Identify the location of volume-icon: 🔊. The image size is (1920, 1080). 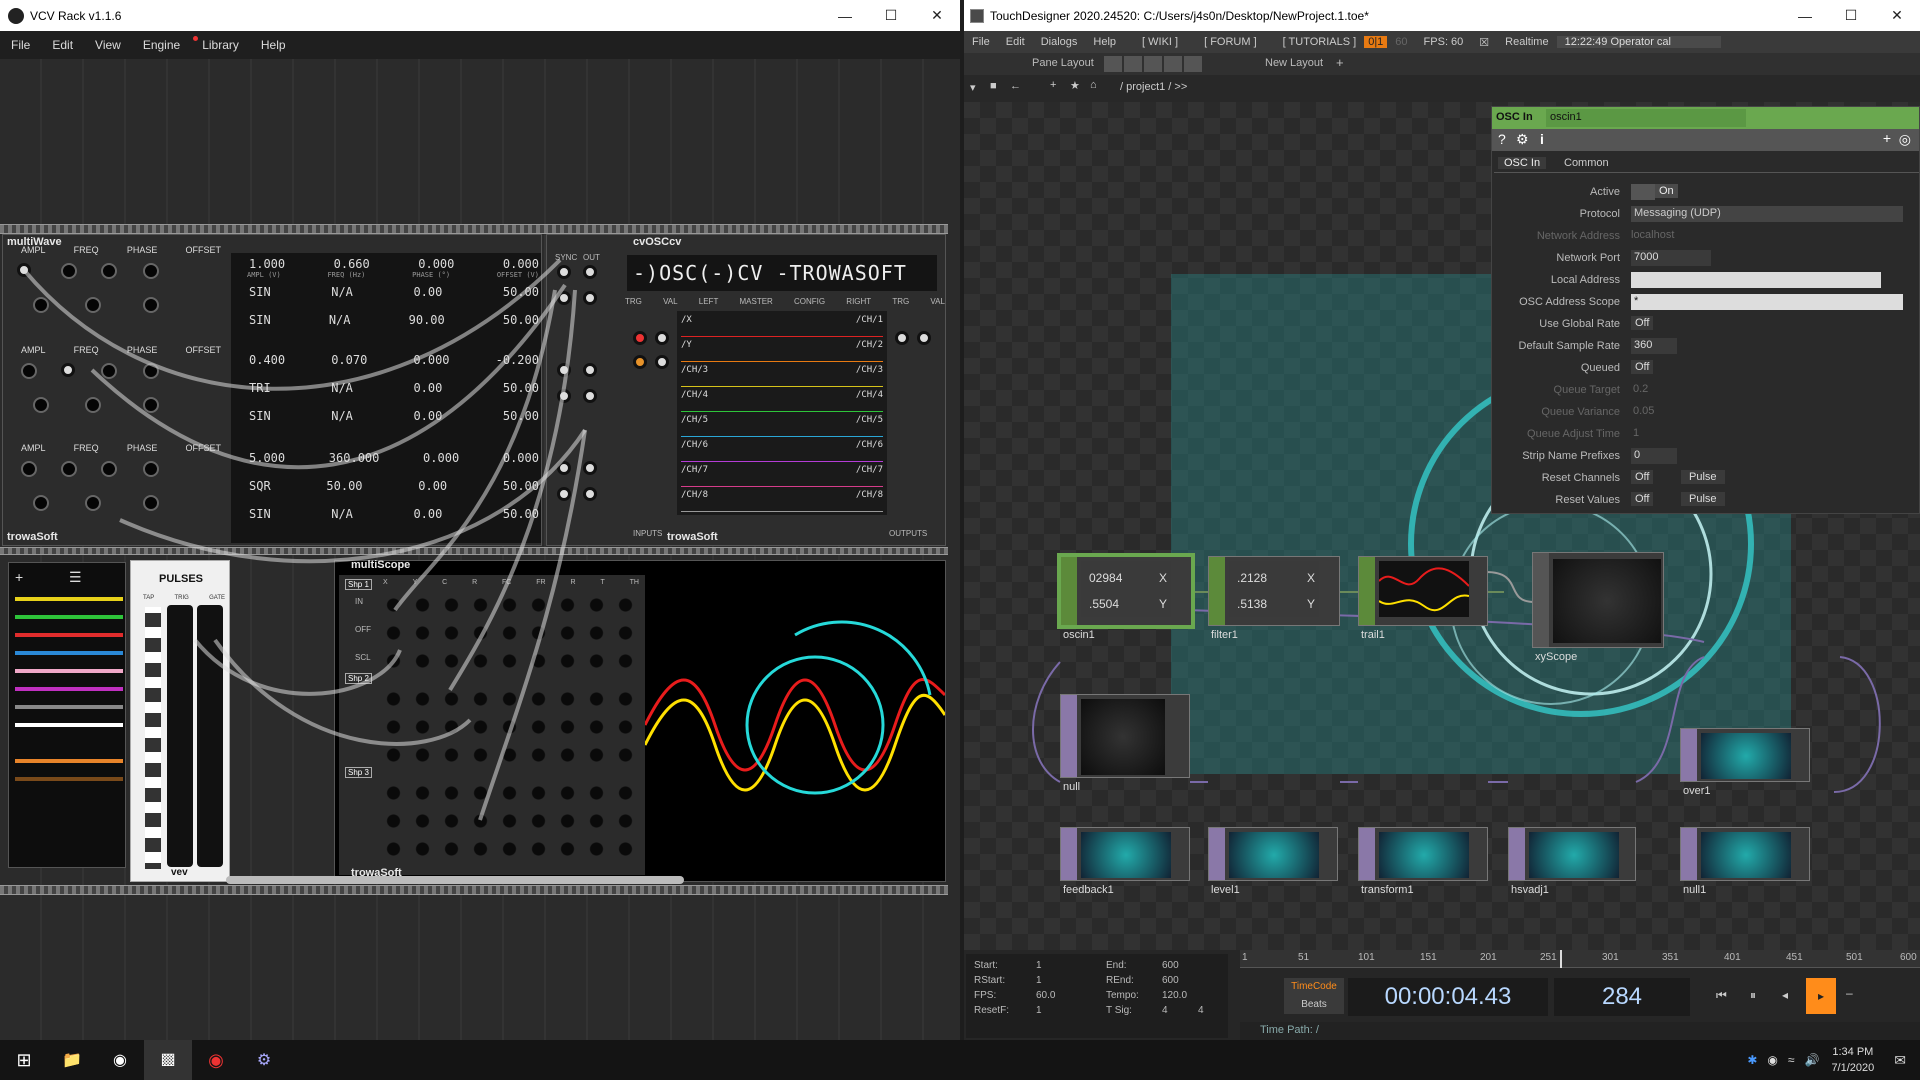
(1811, 1060).